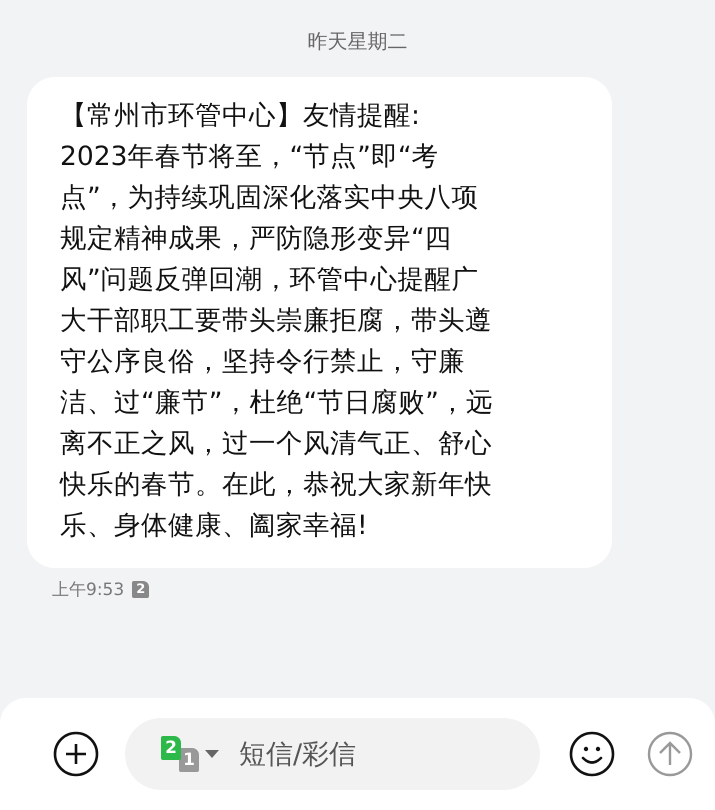  What do you see at coordinates (76, 754) in the screenshot?
I see `add-icon` at bounding box center [76, 754].